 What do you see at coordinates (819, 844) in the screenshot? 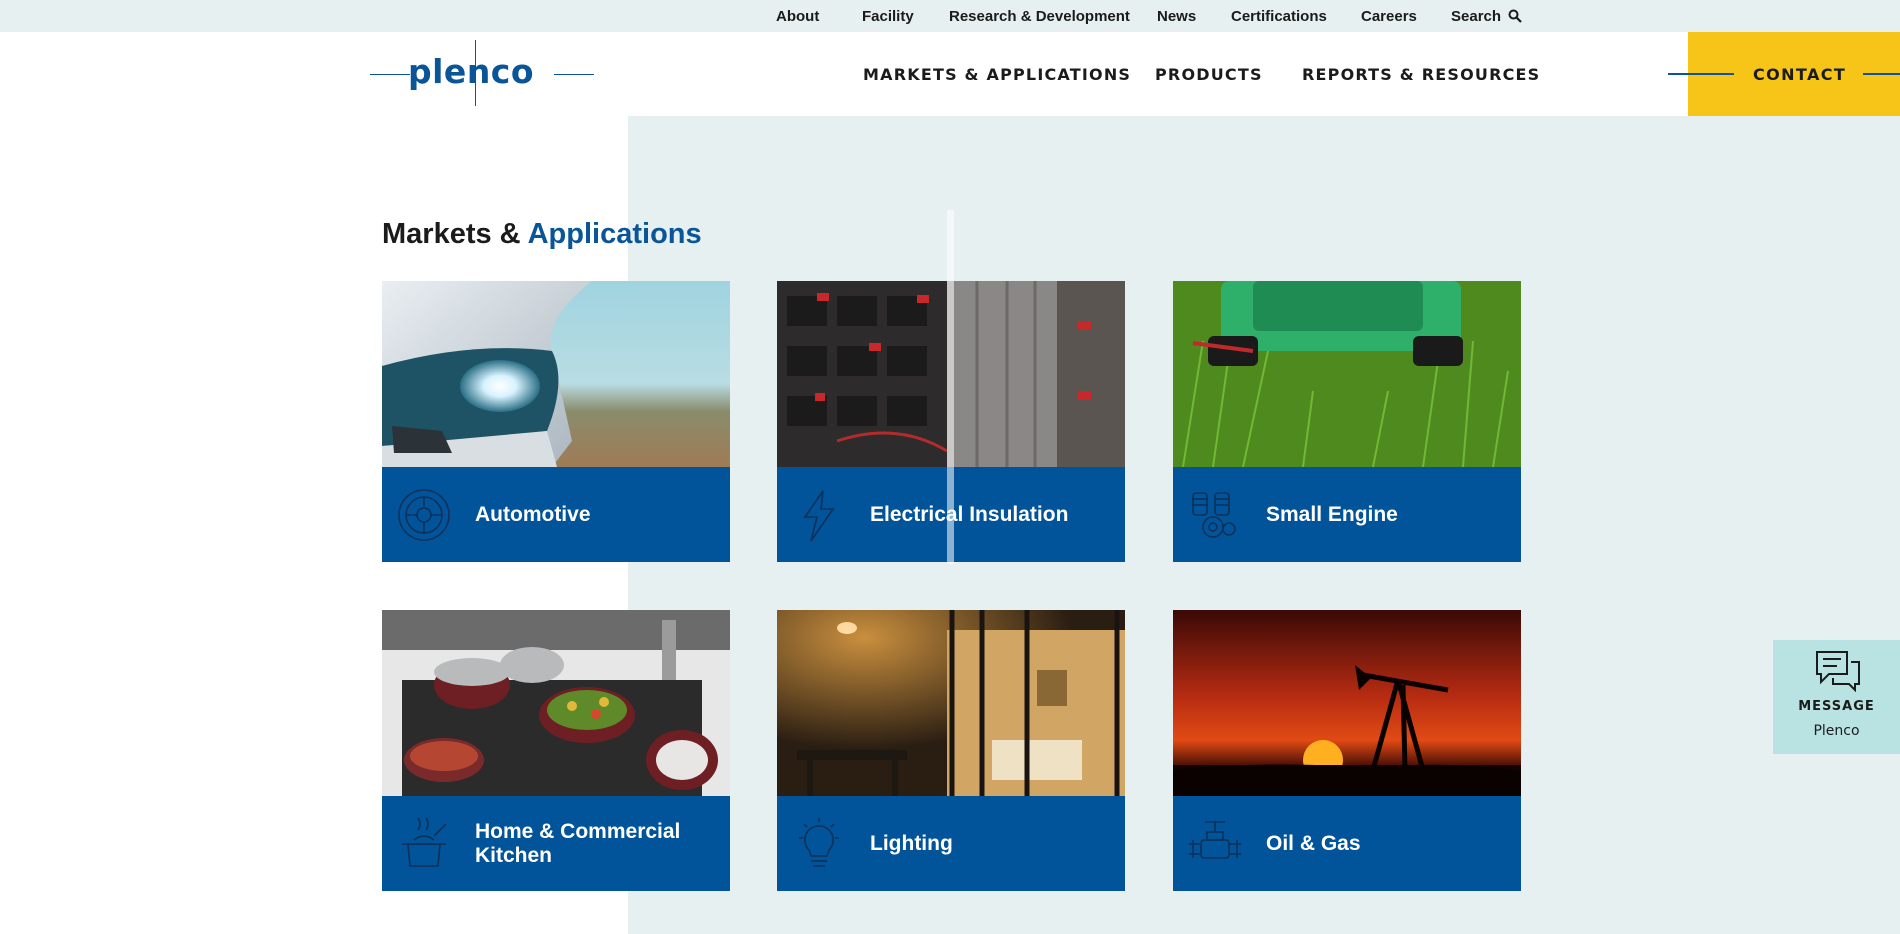
I see `light-bulb-icon` at bounding box center [819, 844].